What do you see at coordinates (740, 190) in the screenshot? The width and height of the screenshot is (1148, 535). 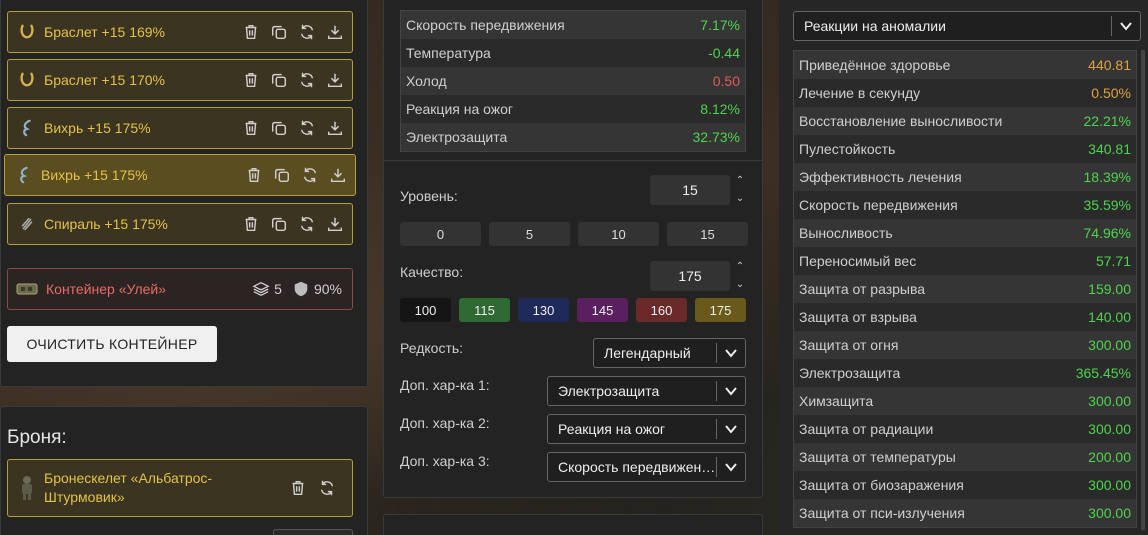 I see `level-stepper: ⌃ ⌄` at bounding box center [740, 190].